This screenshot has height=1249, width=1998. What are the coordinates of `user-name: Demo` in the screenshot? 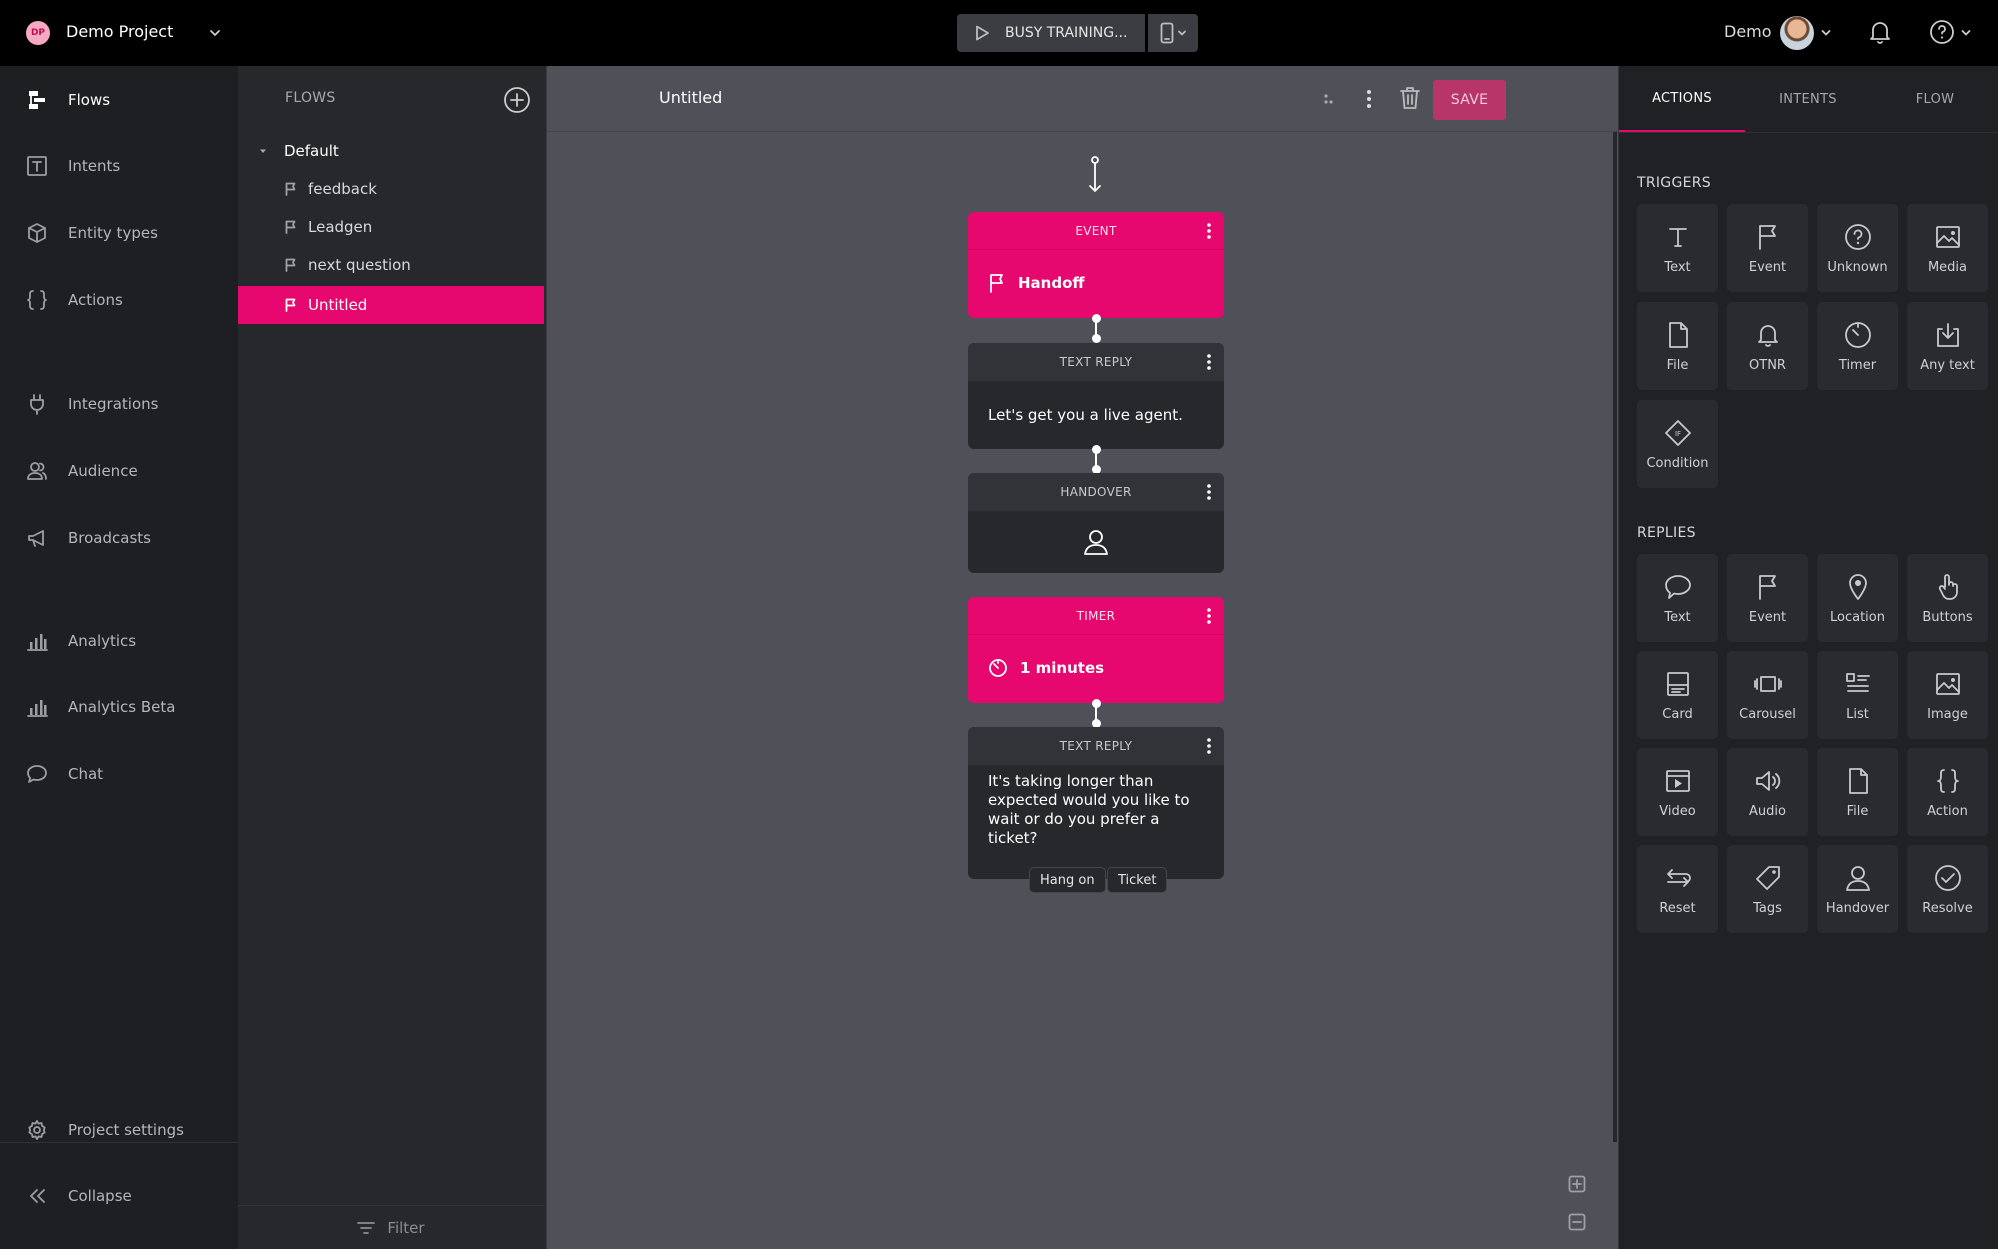 It's located at (1748, 31).